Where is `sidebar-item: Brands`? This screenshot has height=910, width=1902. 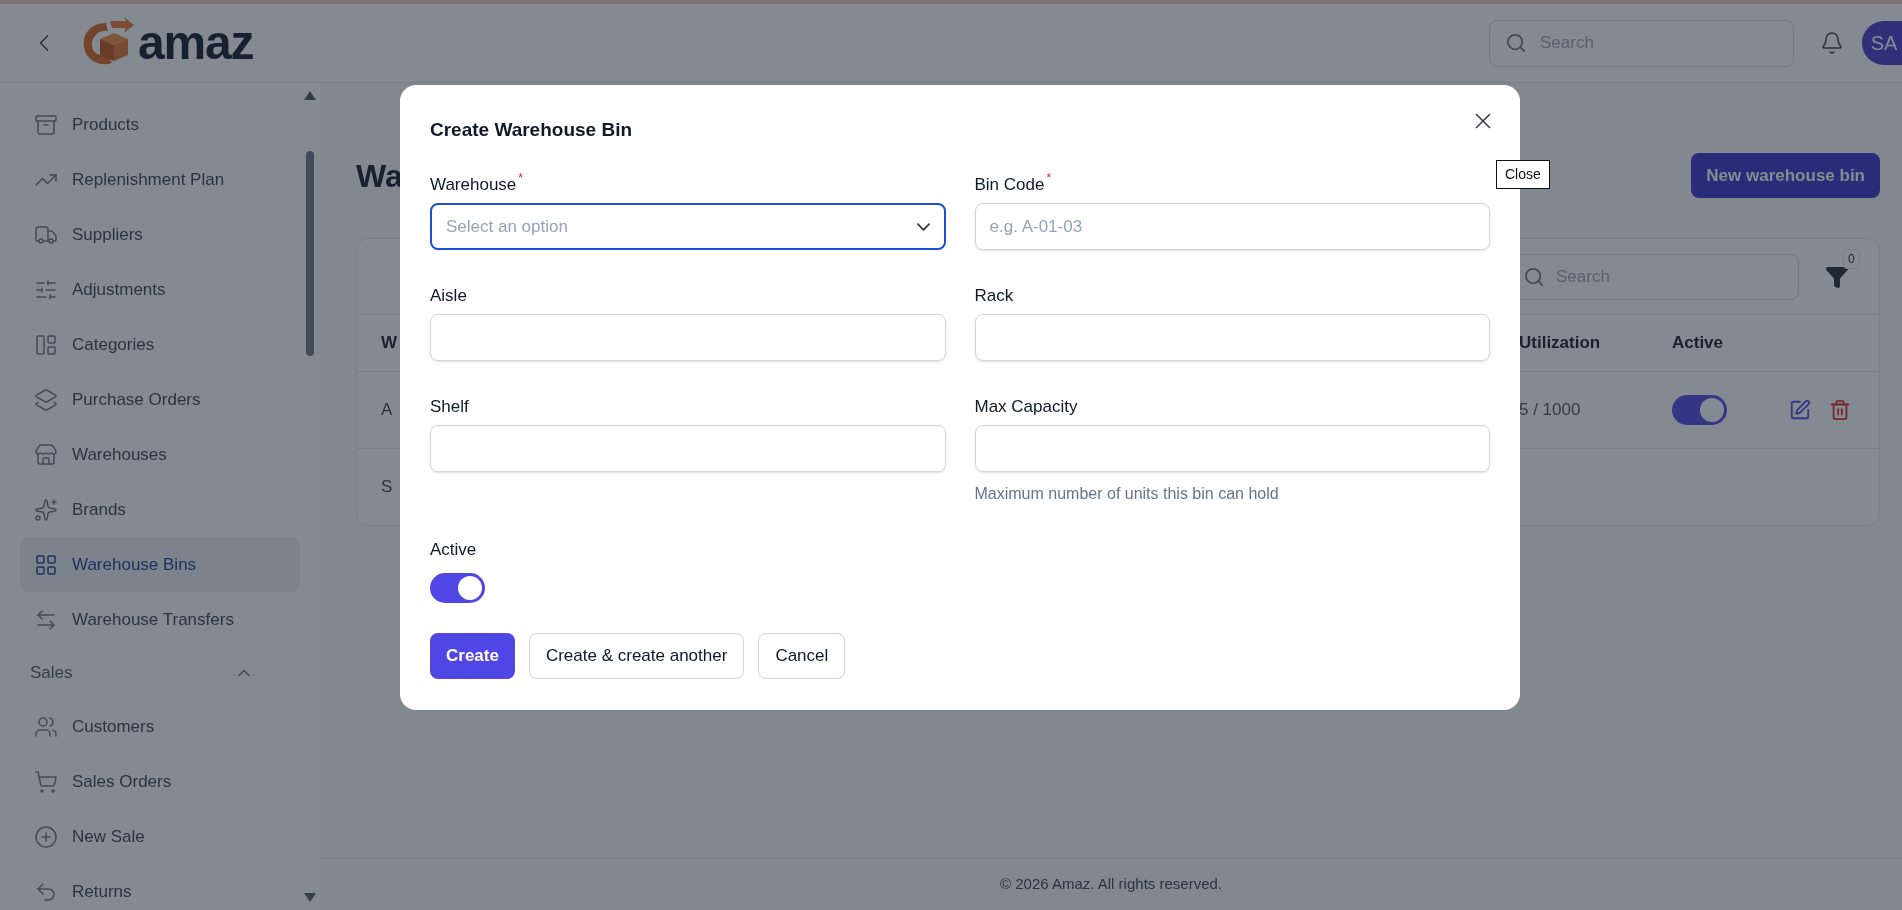
sidebar-item: Brands is located at coordinates (160, 509).